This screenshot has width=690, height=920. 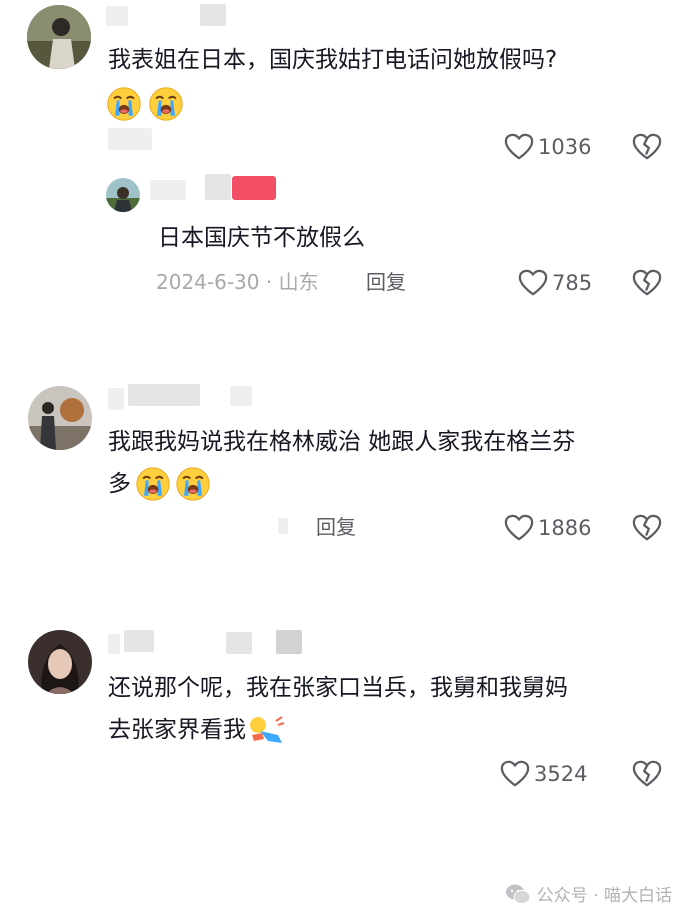 I want to click on like-count: 1886, so click(x=565, y=528).